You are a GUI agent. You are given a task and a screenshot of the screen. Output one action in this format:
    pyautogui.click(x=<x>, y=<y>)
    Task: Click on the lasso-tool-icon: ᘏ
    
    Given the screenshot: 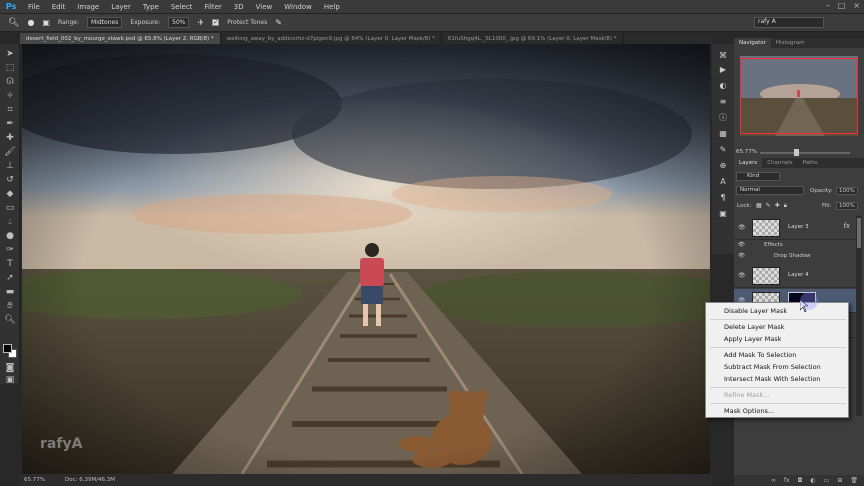 What is the action you would take?
    pyautogui.click(x=10, y=82)
    